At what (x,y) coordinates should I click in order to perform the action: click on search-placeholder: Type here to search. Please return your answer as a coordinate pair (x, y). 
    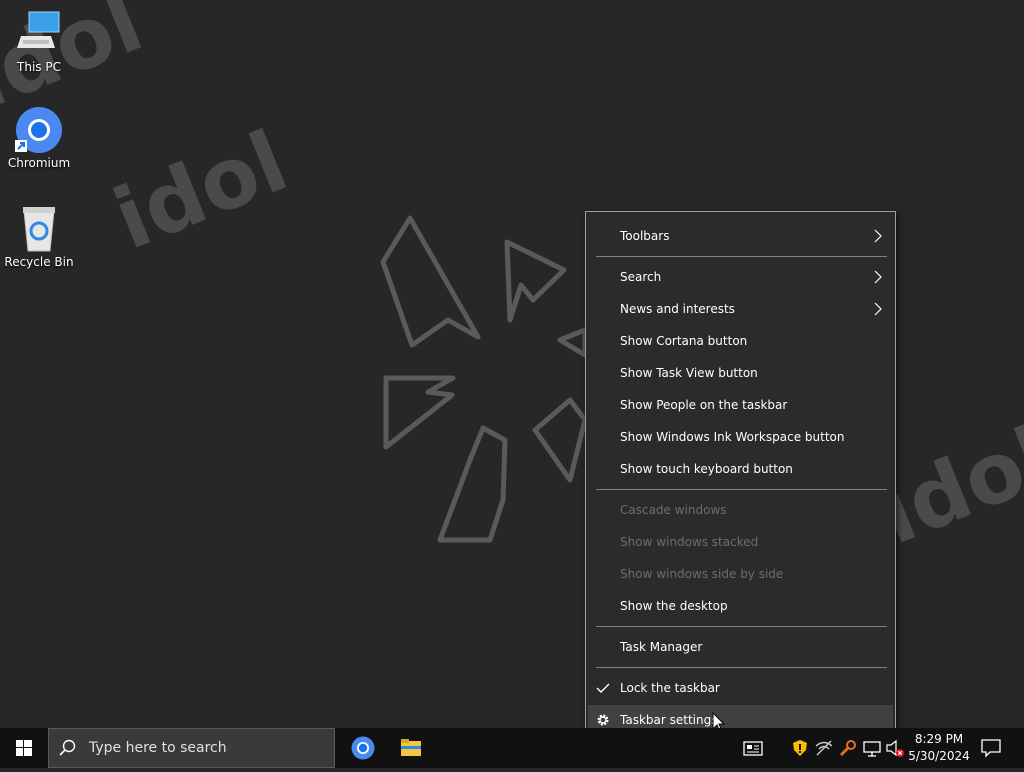
    Looking at the image, I should click on (158, 748).